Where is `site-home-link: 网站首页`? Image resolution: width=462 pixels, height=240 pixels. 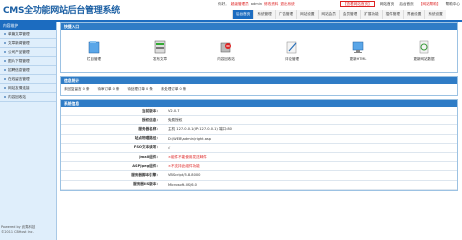
site-home-link: 网站首页 is located at coordinates (387, 4).